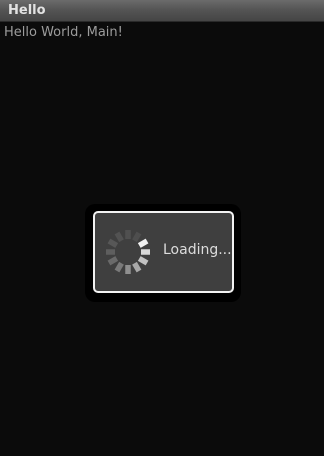  What do you see at coordinates (27, 10) in the screenshot?
I see `app-title: Hello` at bounding box center [27, 10].